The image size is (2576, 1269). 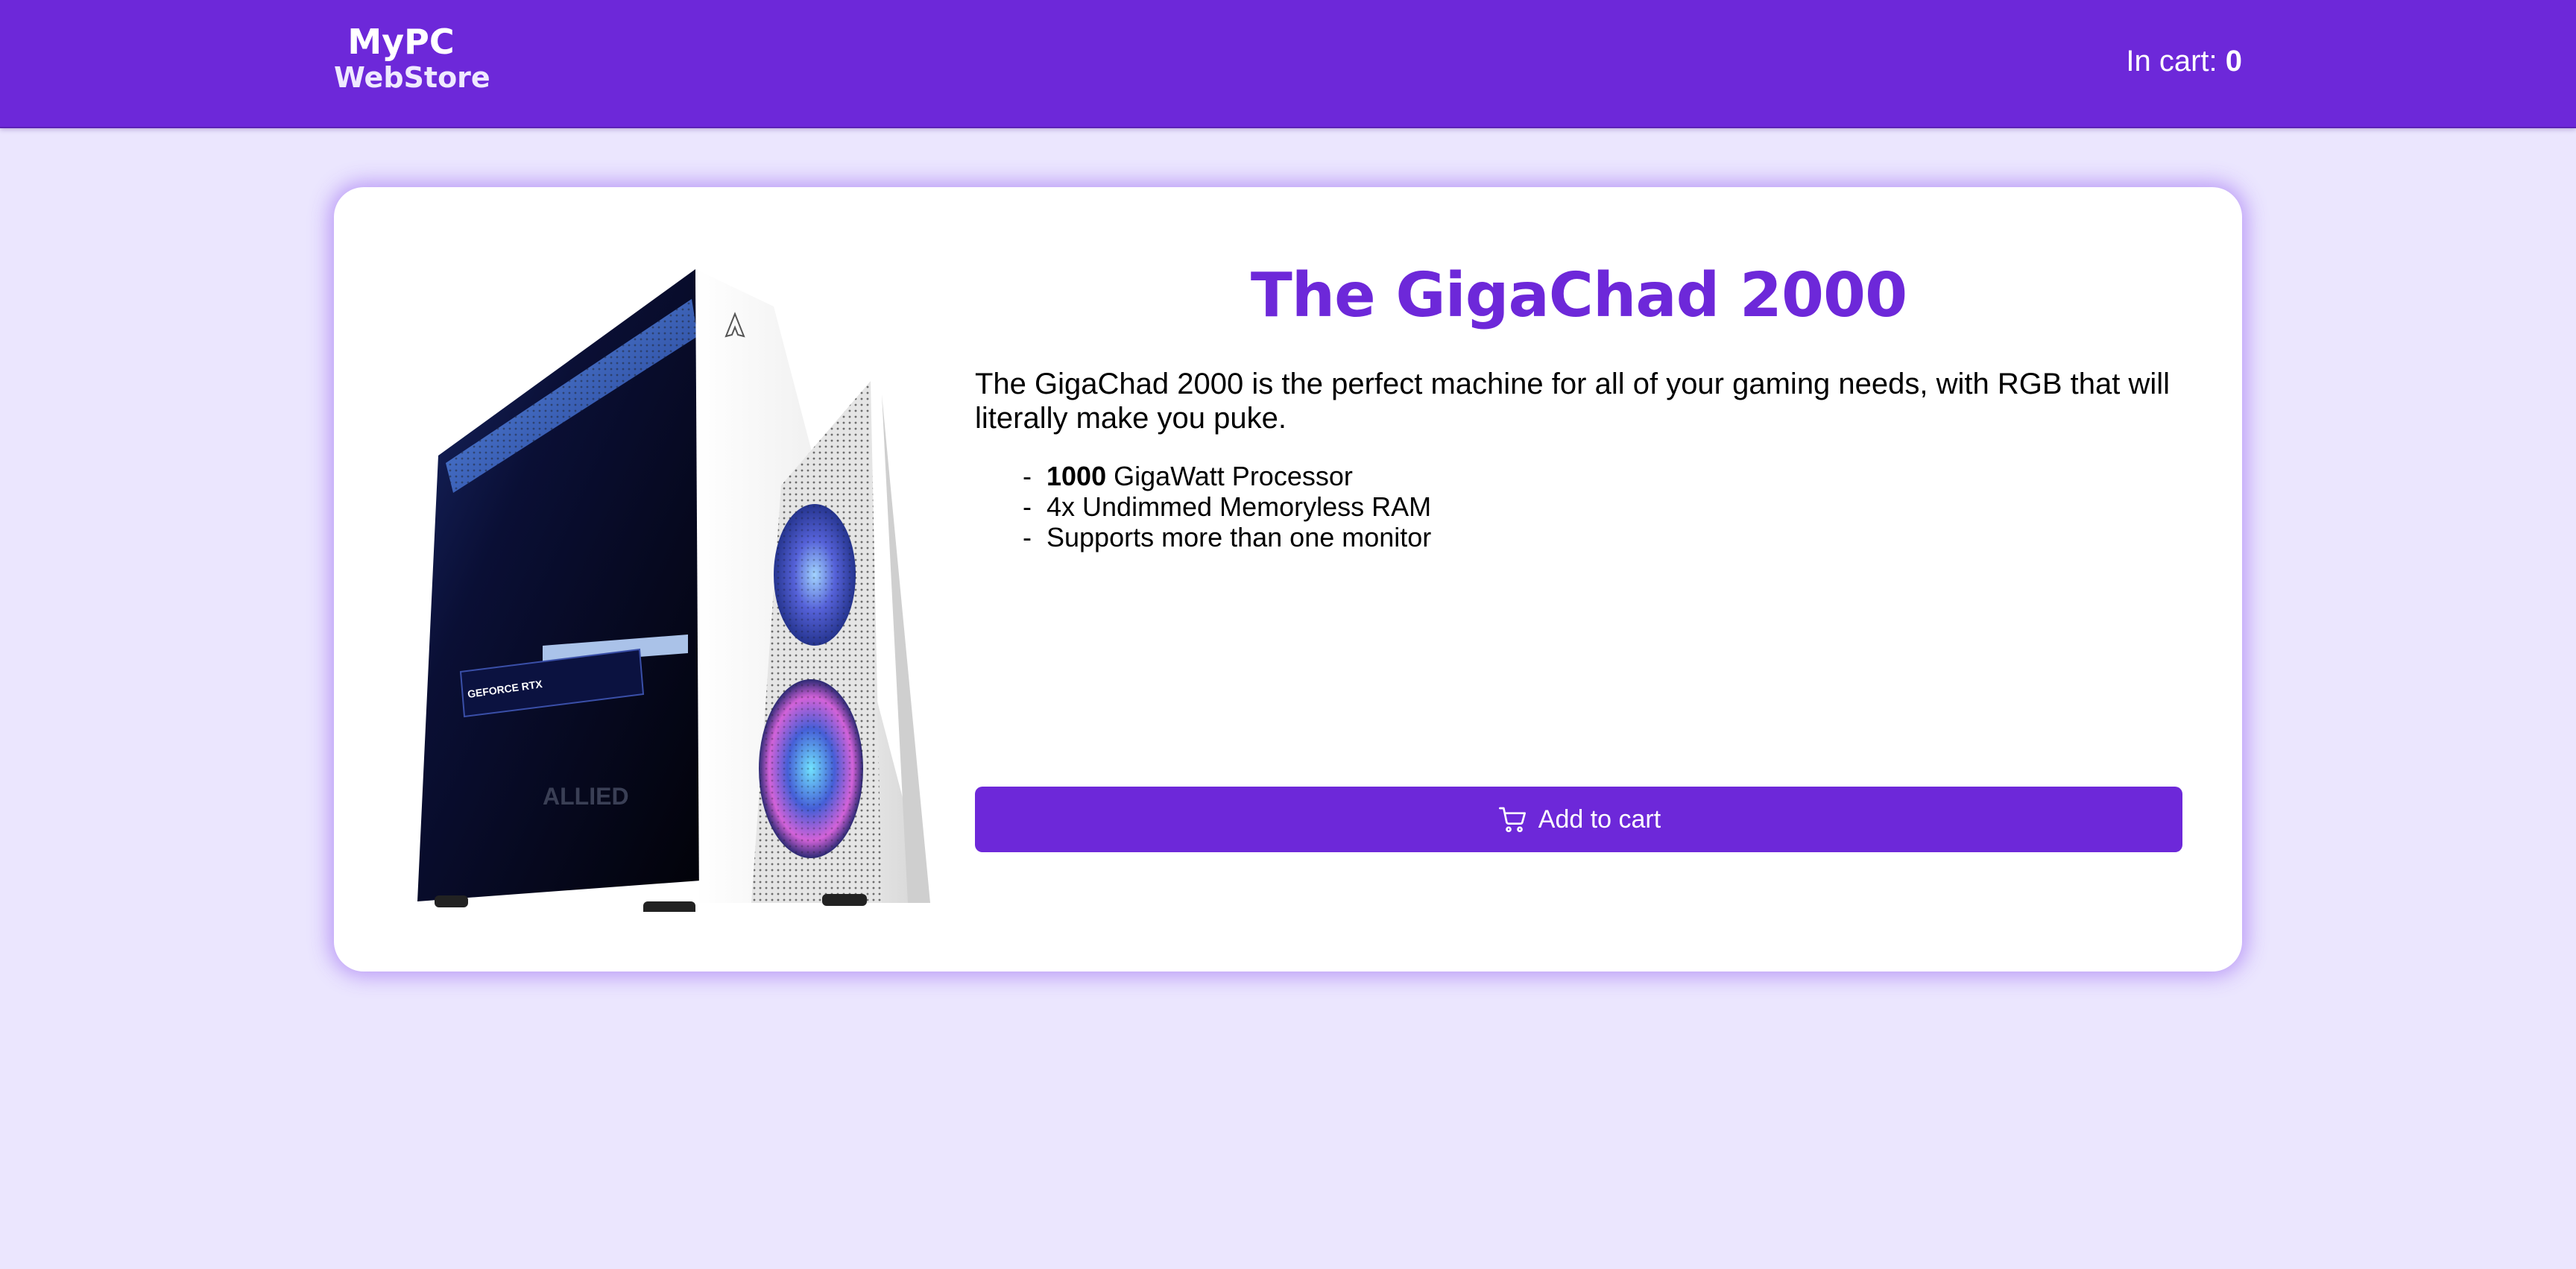 What do you see at coordinates (1602, 537) in the screenshot?
I see `spec-item: Supports more than one monitor` at bounding box center [1602, 537].